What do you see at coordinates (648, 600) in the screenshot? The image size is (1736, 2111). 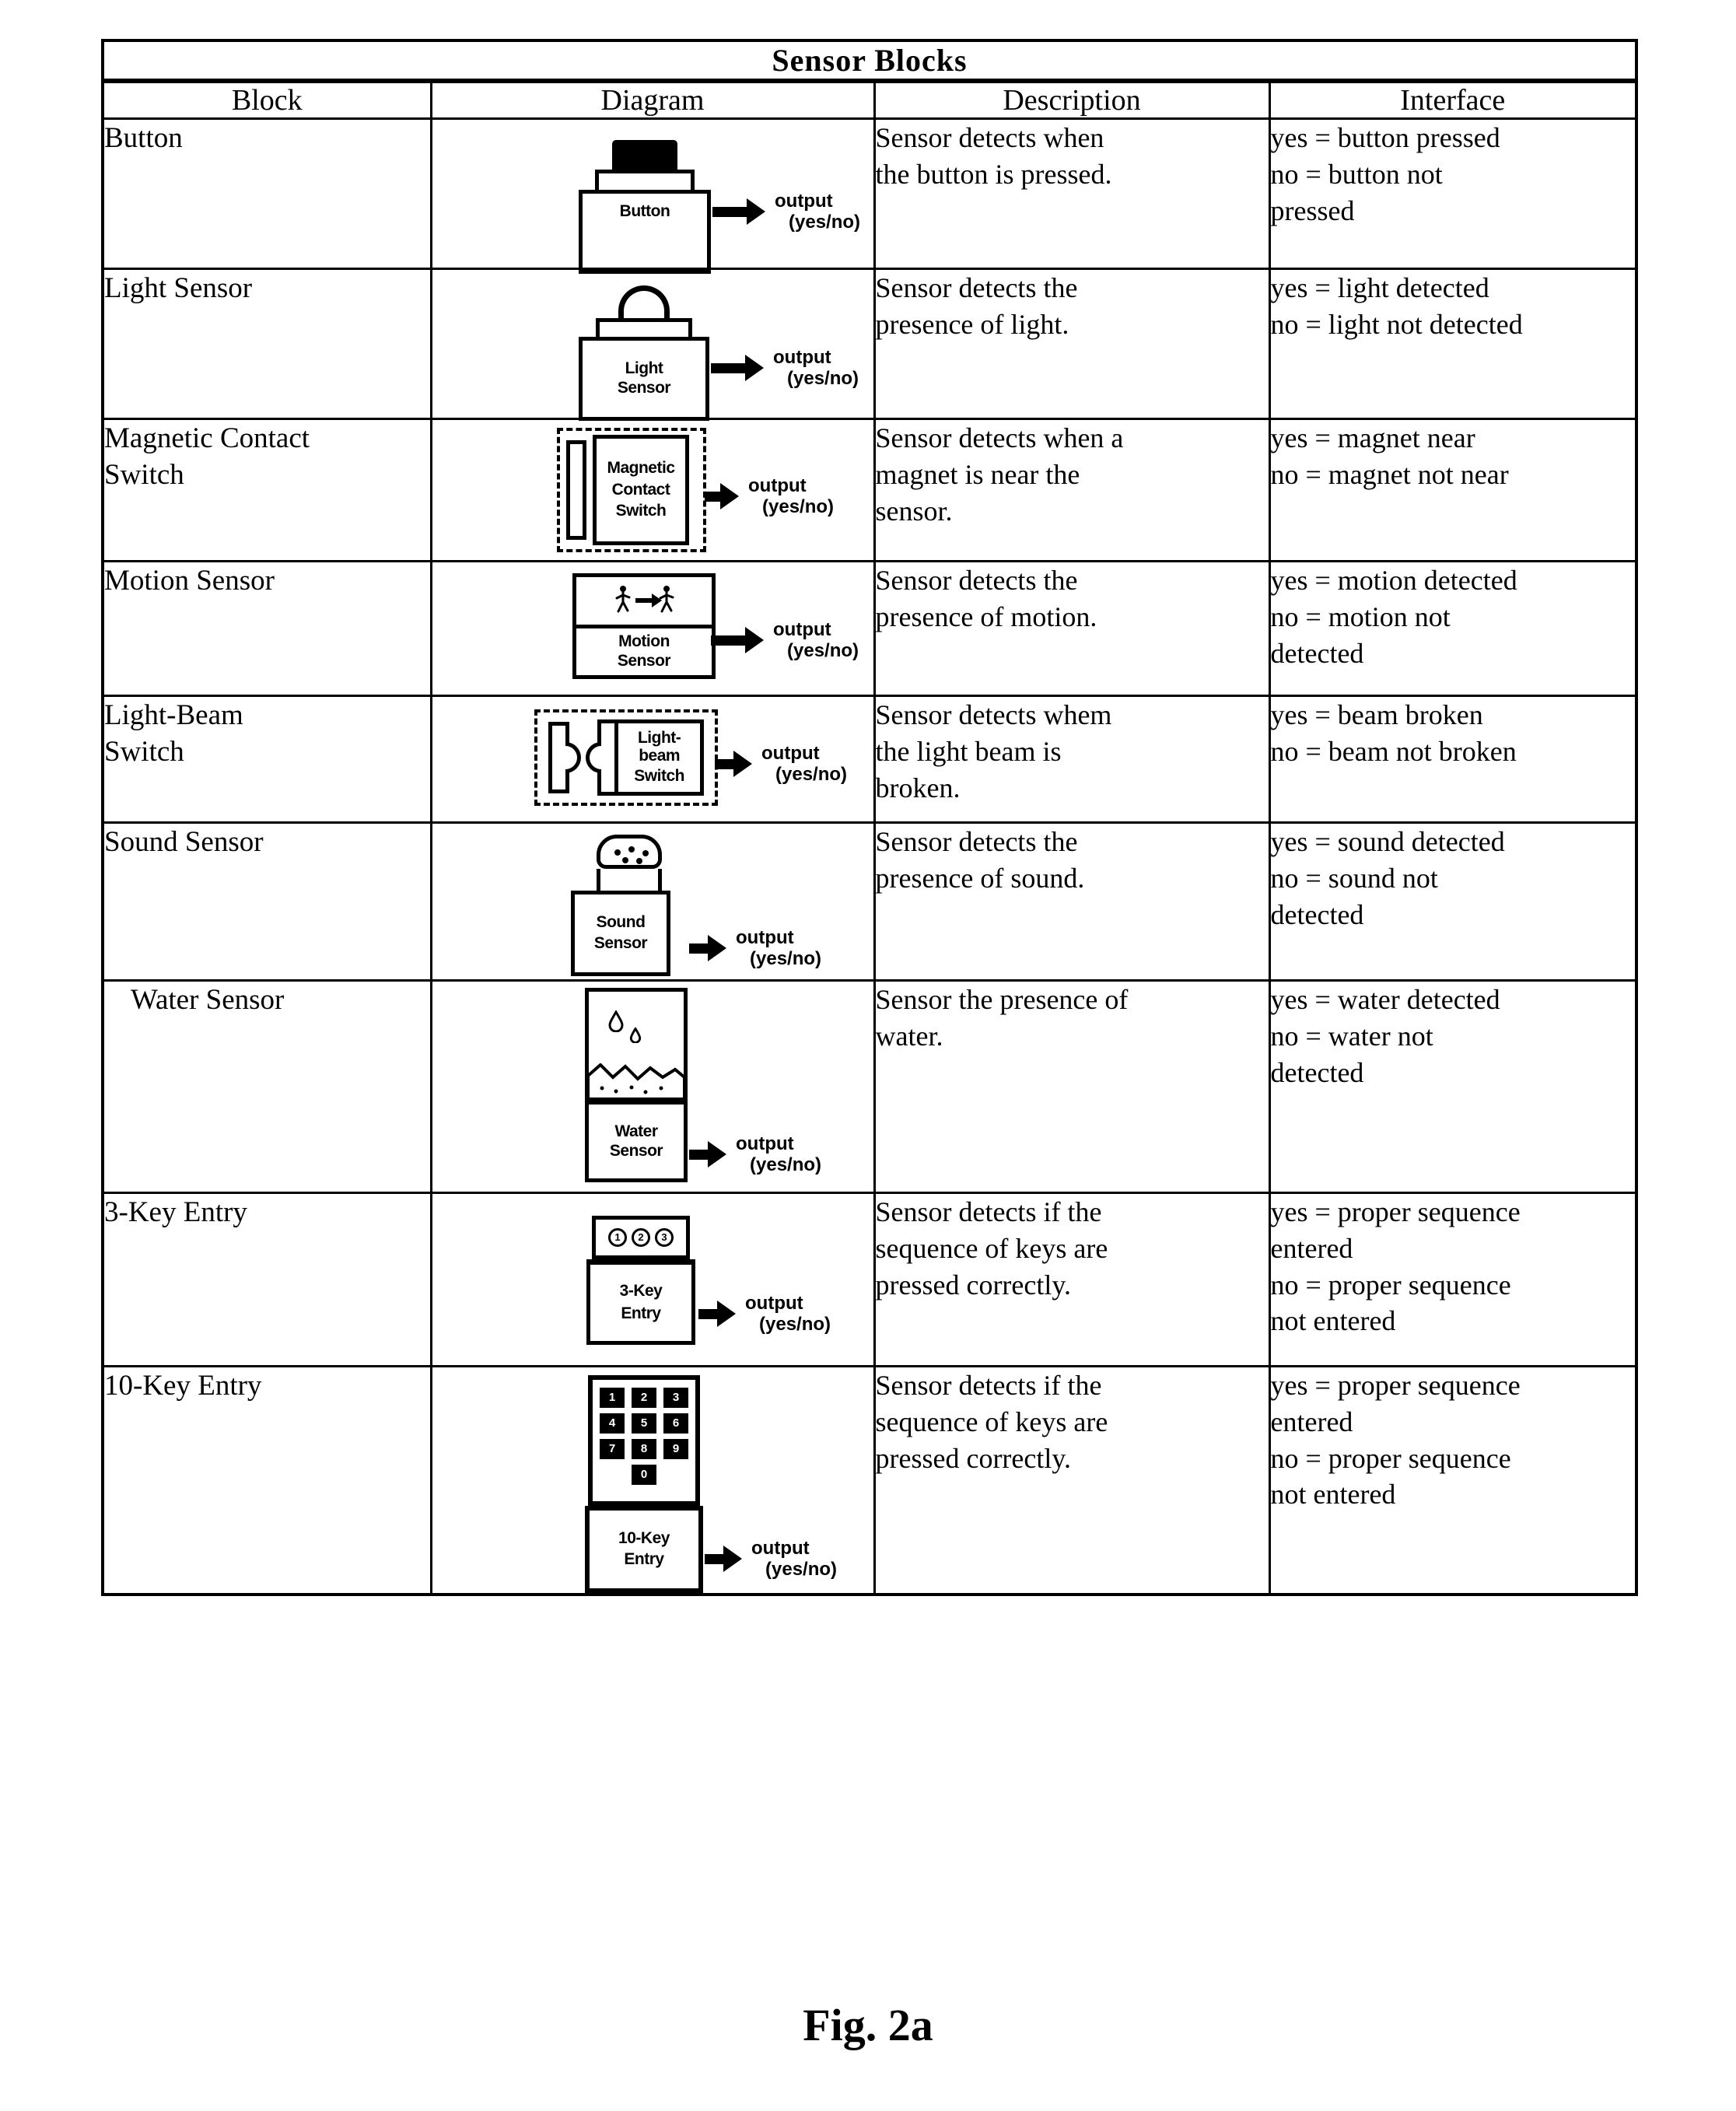 I see `motion-direction-arrow-icon` at bounding box center [648, 600].